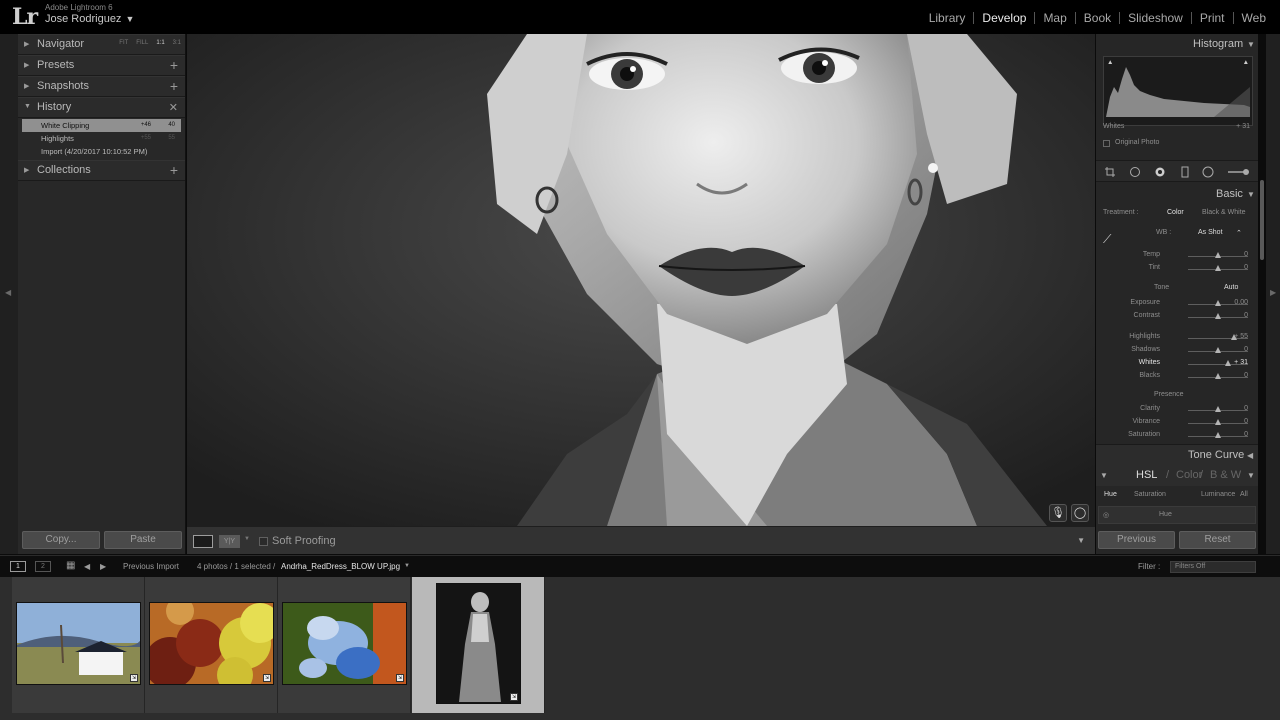  What do you see at coordinates (174, 86) in the screenshot?
I see `add-snapshot-icon: +` at bounding box center [174, 86].